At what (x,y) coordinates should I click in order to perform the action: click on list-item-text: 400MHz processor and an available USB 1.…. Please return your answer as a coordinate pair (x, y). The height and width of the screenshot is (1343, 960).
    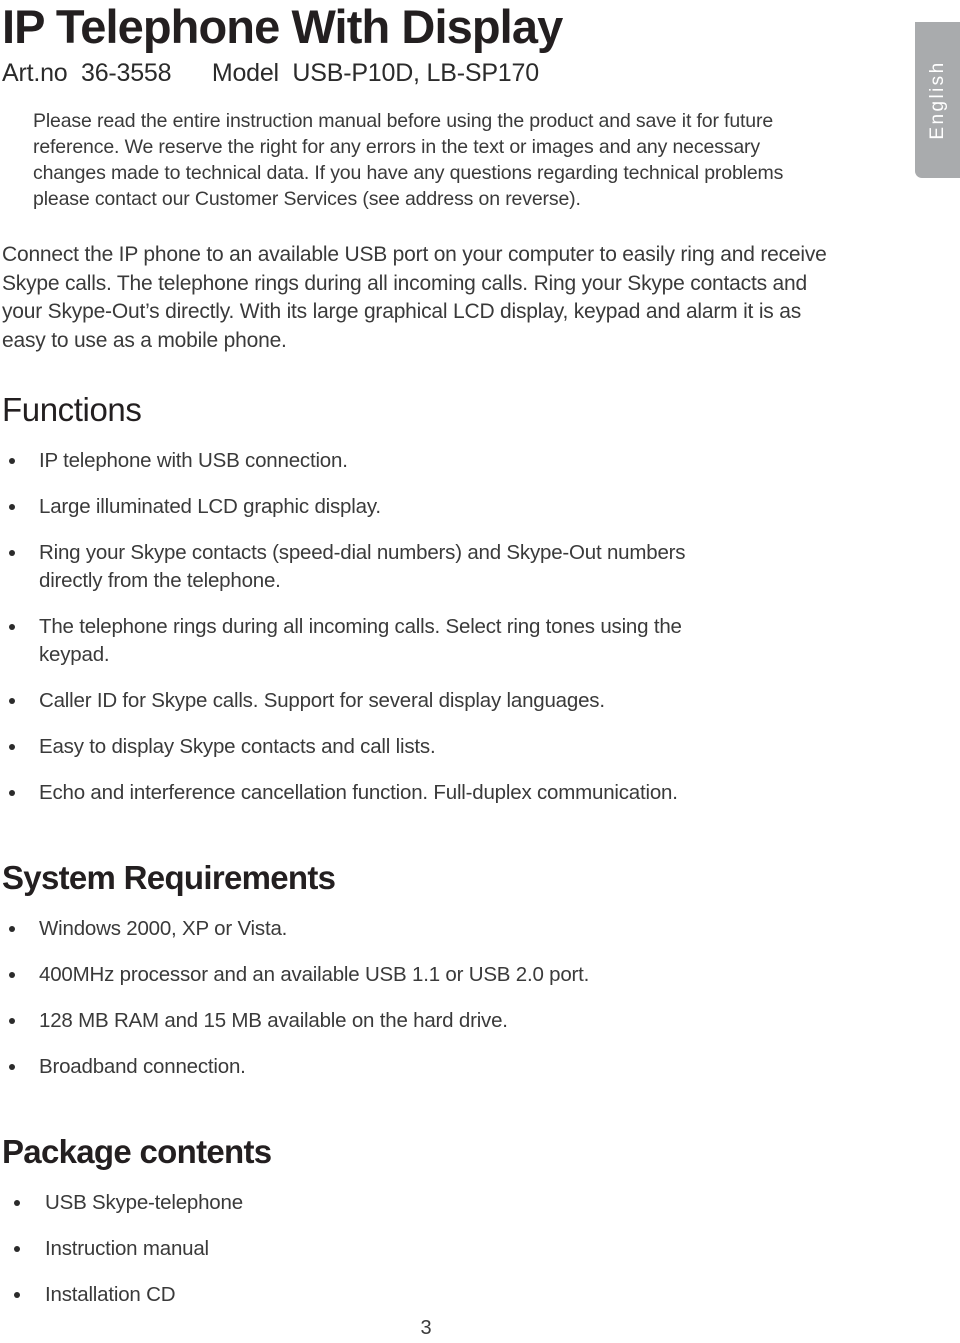
    Looking at the image, I should click on (314, 974).